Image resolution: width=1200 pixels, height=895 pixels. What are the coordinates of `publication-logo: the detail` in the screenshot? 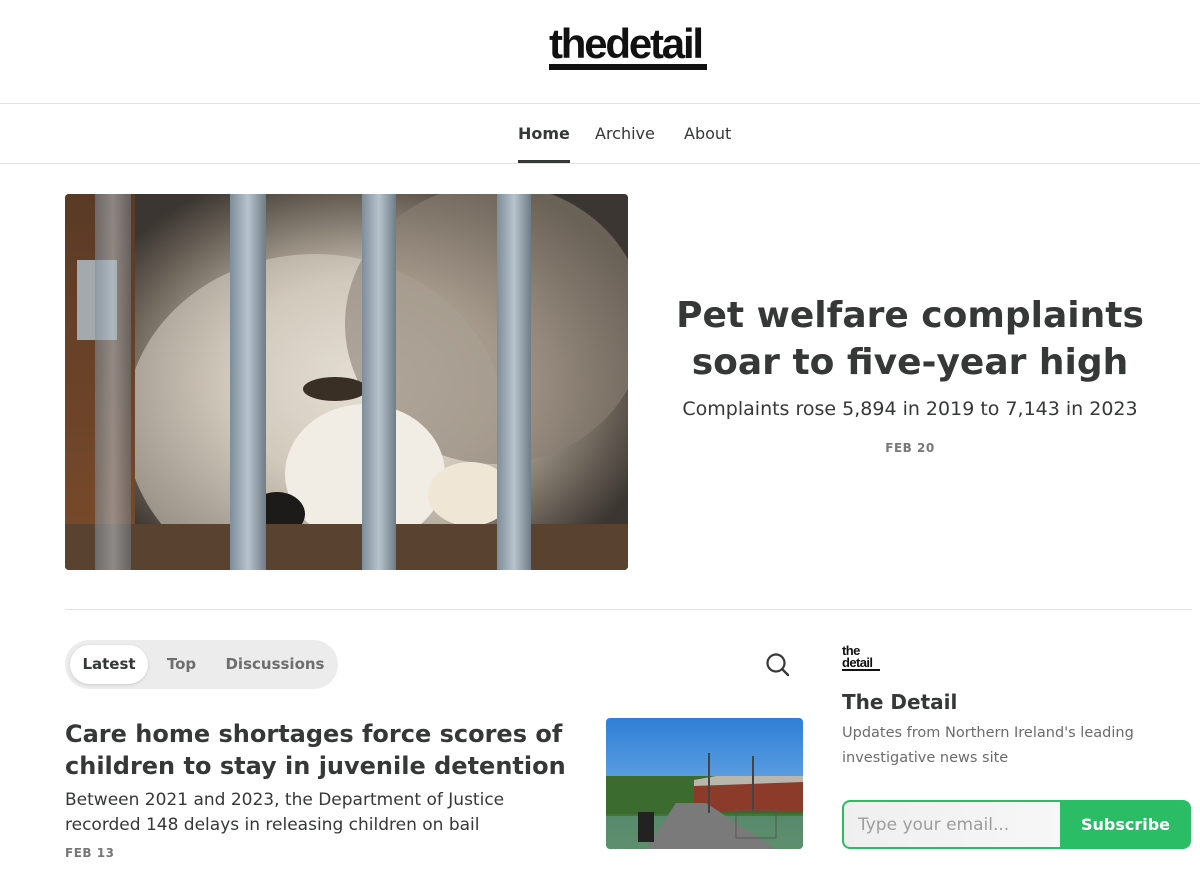 It's located at (863, 659).